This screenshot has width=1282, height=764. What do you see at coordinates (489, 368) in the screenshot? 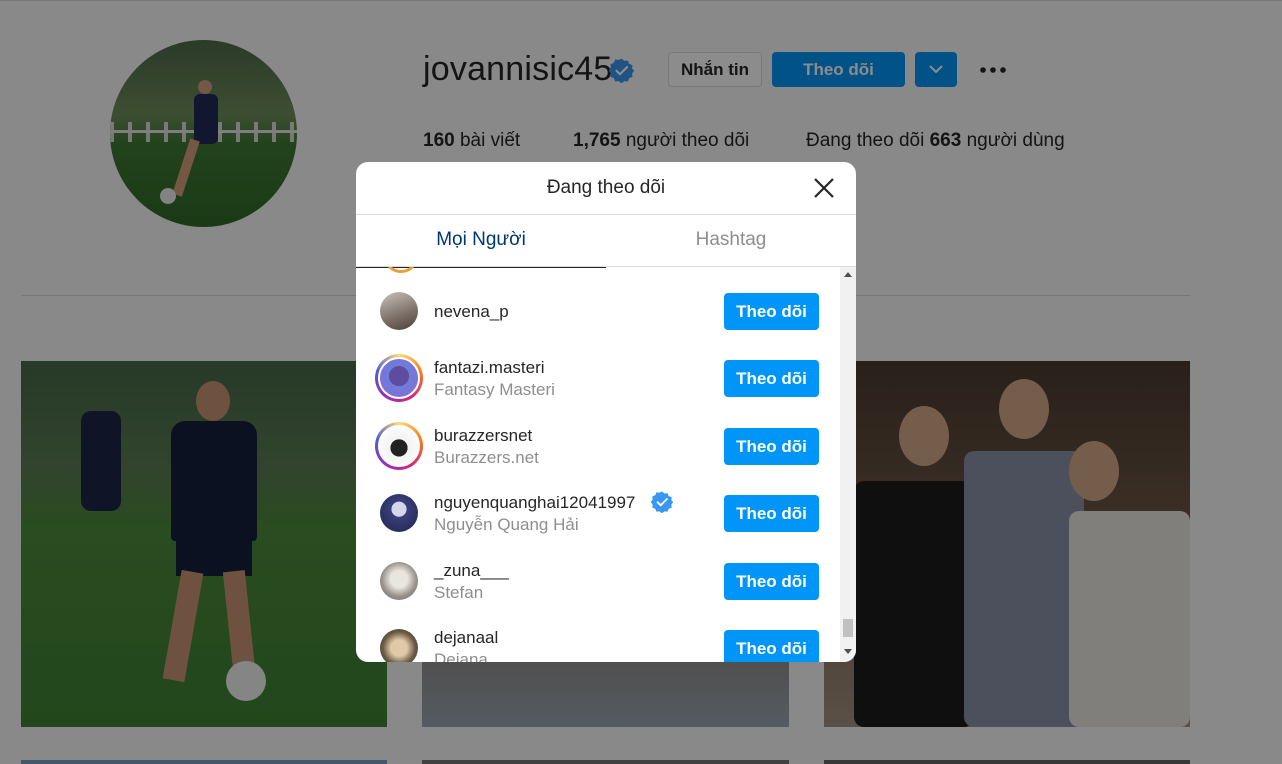
I see `username: fantazi.masteri` at bounding box center [489, 368].